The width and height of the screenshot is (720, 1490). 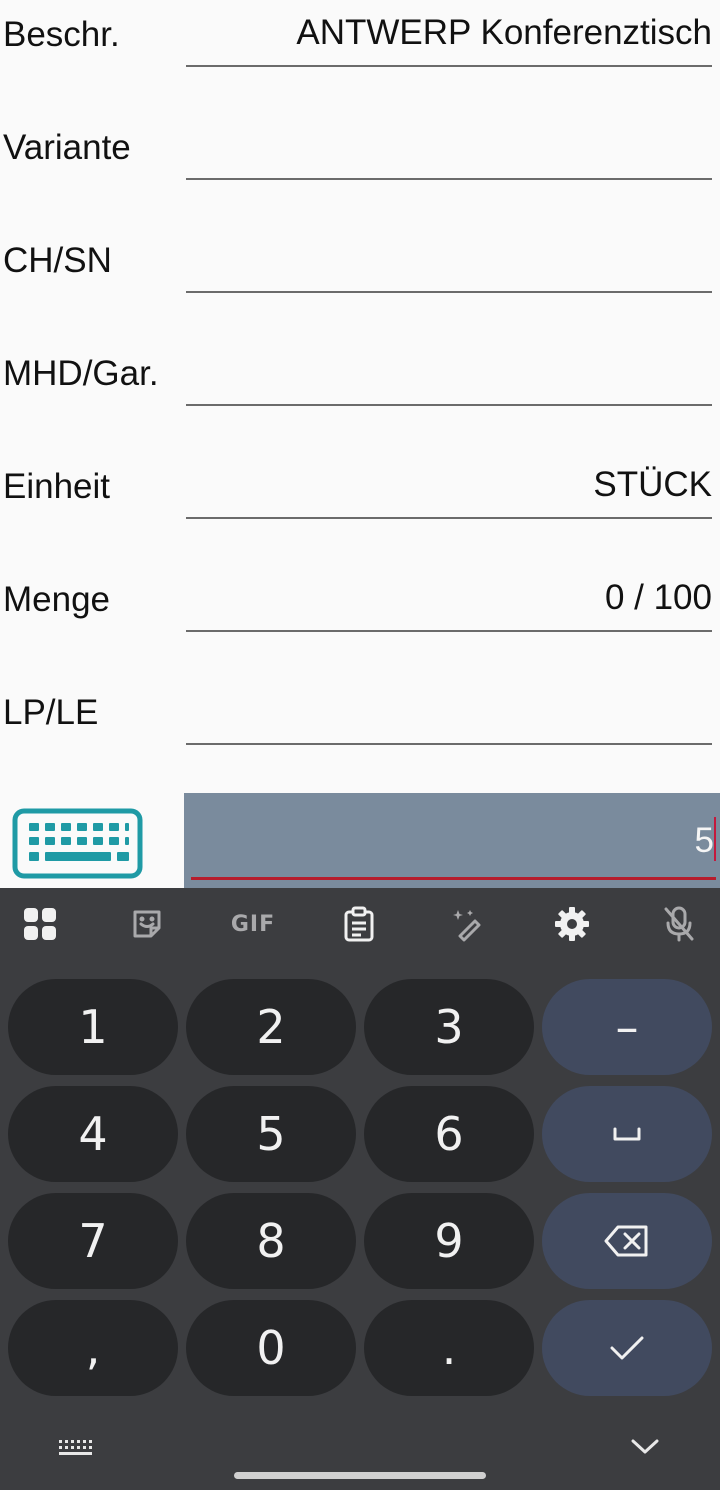 I want to click on key-7: 7, so click(x=93, y=1241).